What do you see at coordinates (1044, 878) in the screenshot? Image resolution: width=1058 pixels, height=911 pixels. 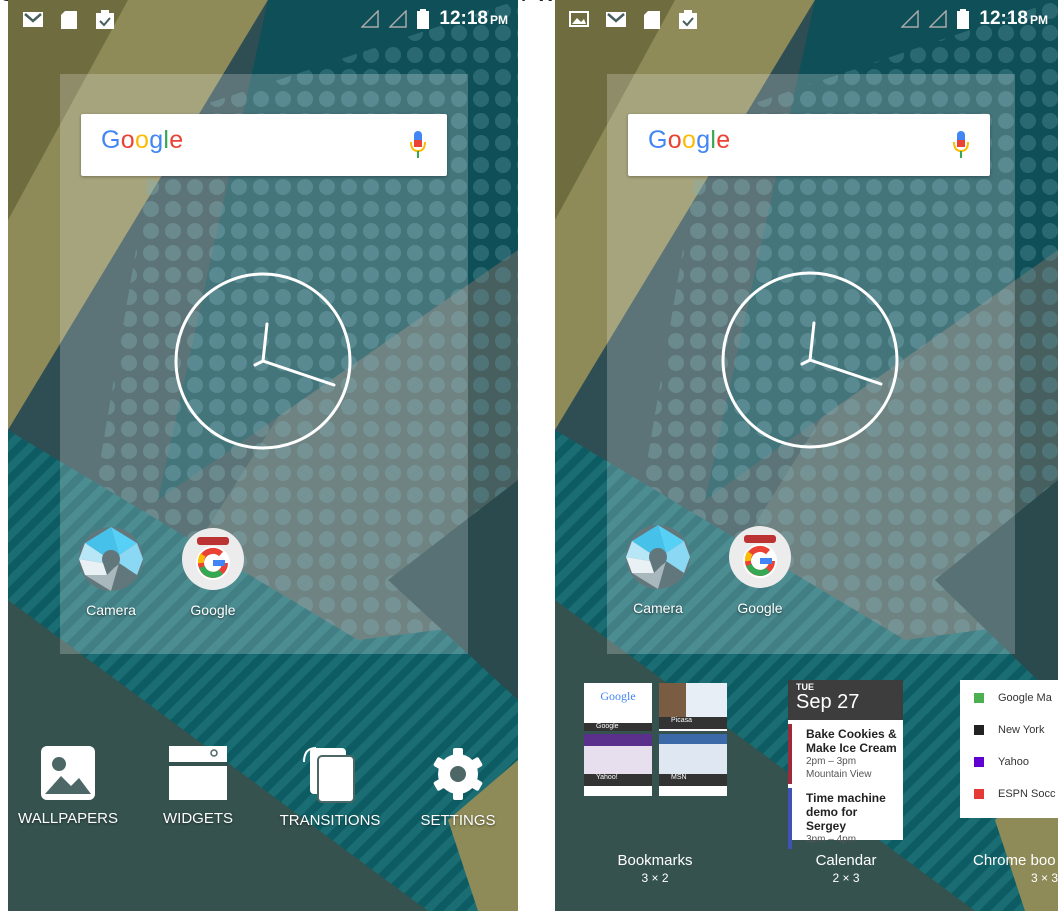 I see `widget-size: 3 × 3` at bounding box center [1044, 878].